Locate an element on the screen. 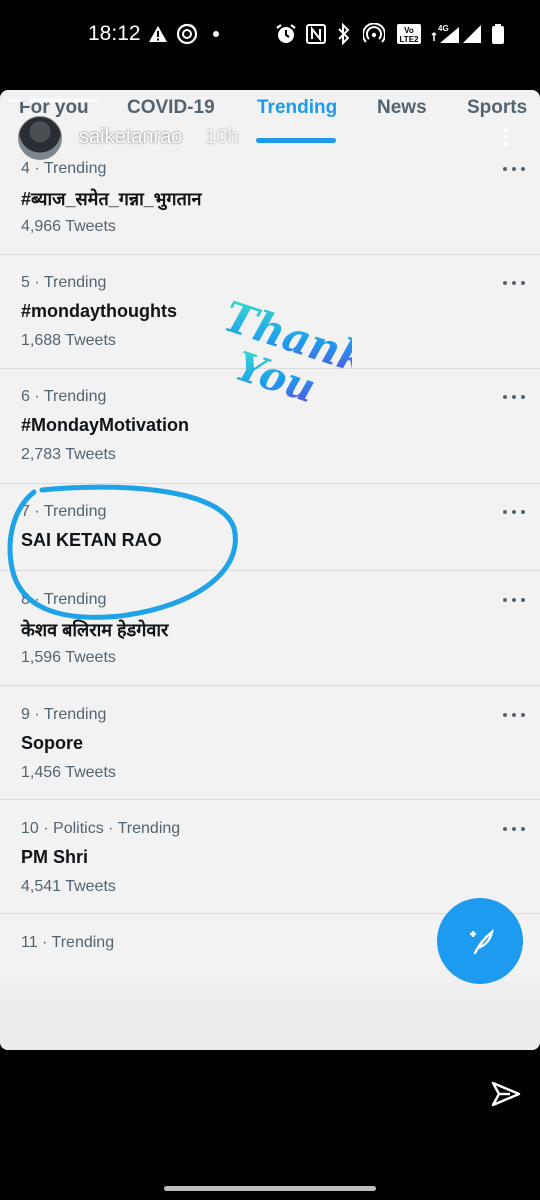  avatar is located at coordinates (40, 138).